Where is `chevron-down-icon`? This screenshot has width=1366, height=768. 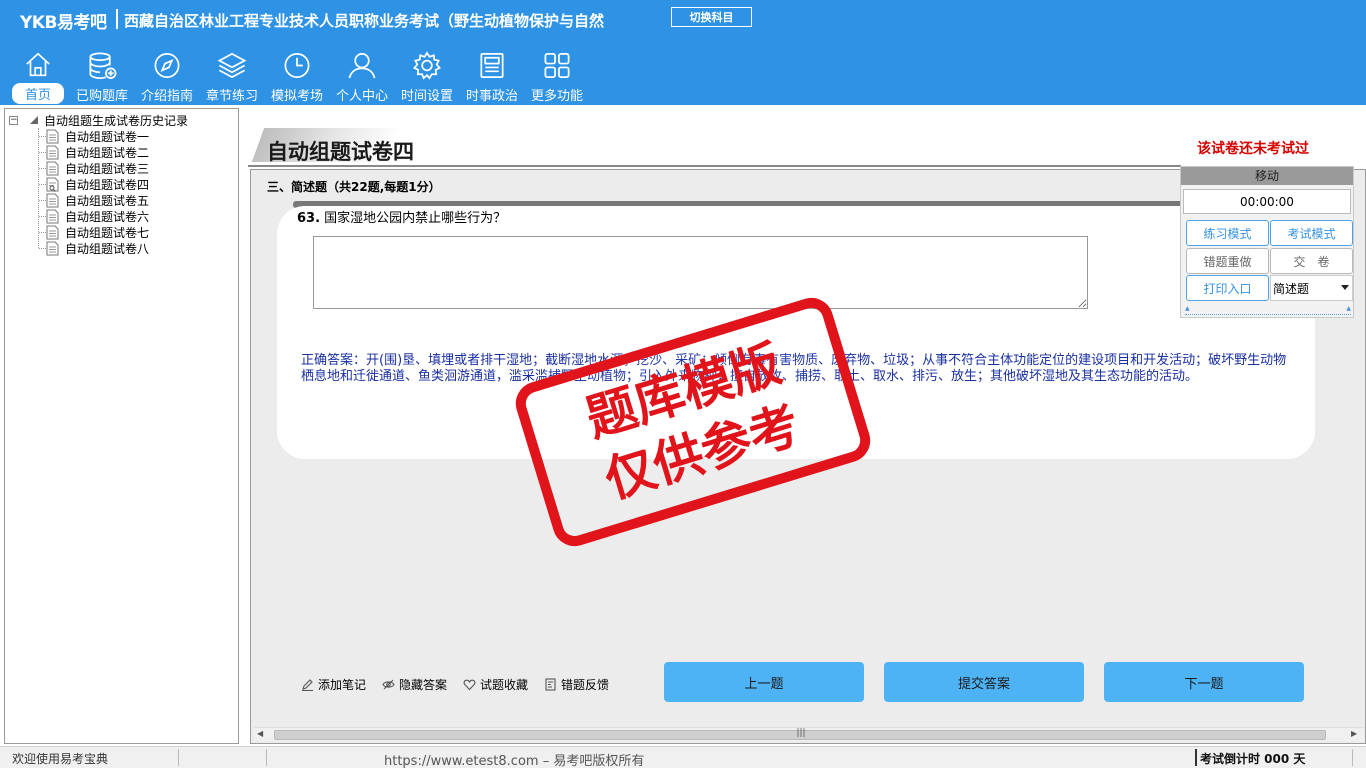 chevron-down-icon is located at coordinates (1345, 287).